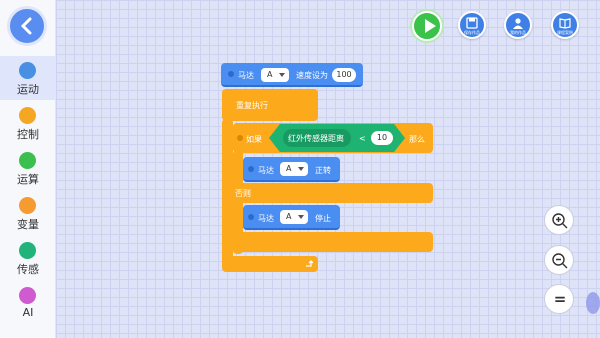 This screenshot has height=338, width=600. Describe the element at coordinates (323, 170) in the screenshot. I see `block-action: 正转` at that location.